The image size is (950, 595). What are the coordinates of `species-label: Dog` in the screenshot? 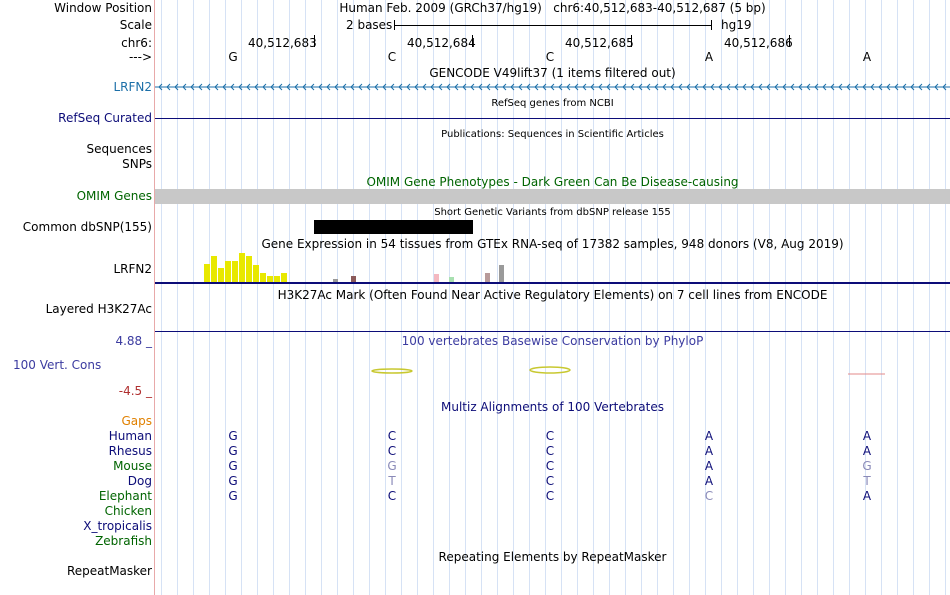 It's located at (140, 481).